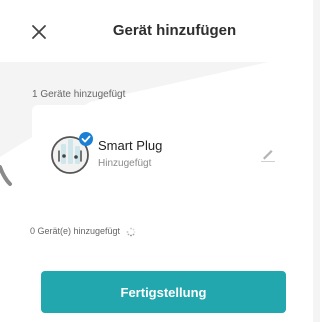  Describe the element at coordinates (130, 232) in the screenshot. I see `loading-spinner-icon` at that location.